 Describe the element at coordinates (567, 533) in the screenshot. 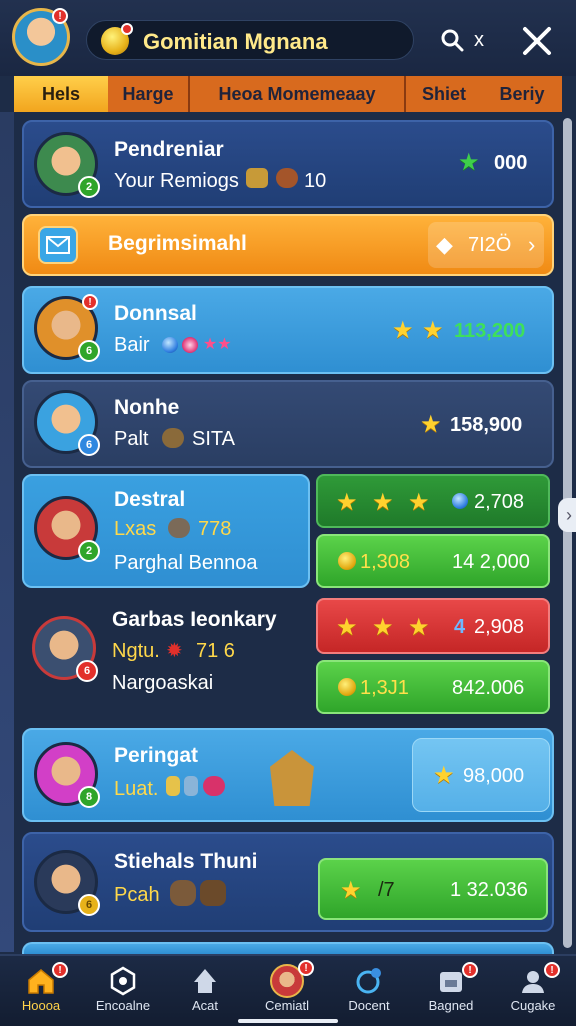

I see `scrollbar` at that location.